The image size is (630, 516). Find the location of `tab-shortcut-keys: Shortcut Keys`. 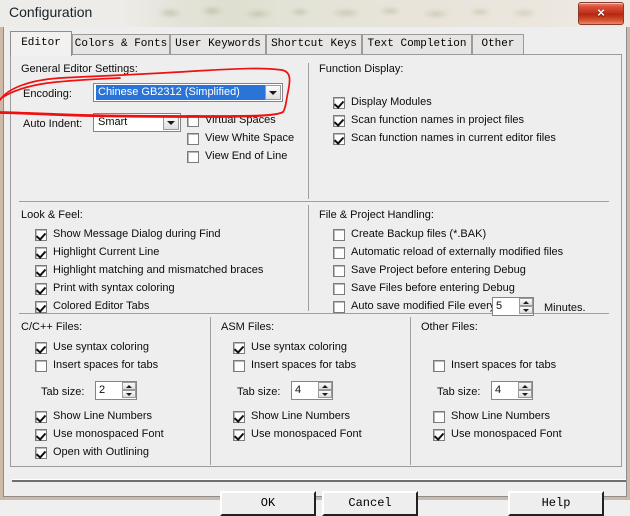

tab-shortcut-keys: Shortcut Keys is located at coordinates (314, 44).